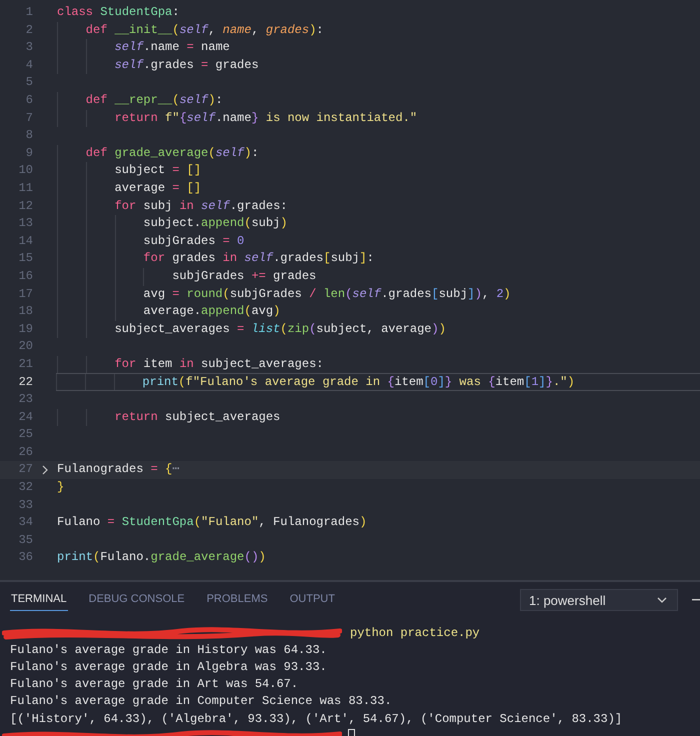  Describe the element at coordinates (190, 31) in the screenshot. I see `code-line: def __init__(self, name, grades):` at that location.